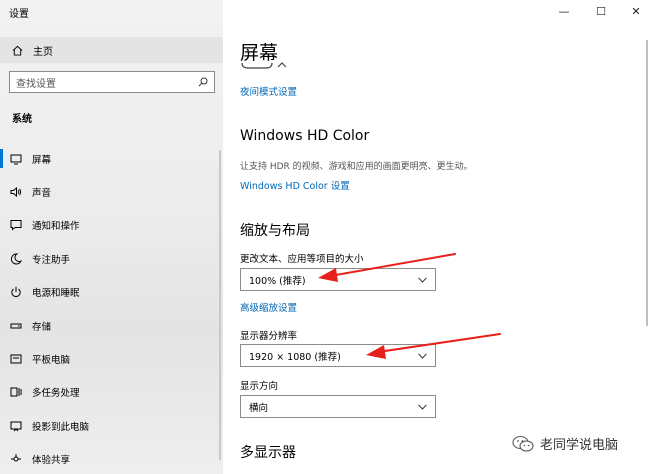  I want to click on sidebar-item-label: 平板电脑, so click(51, 361).